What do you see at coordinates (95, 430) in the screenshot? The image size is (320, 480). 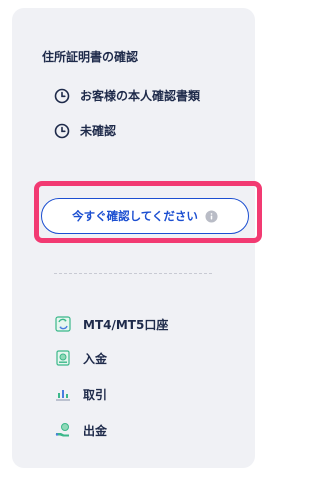 I see `nav-item-label: 出金` at bounding box center [95, 430].